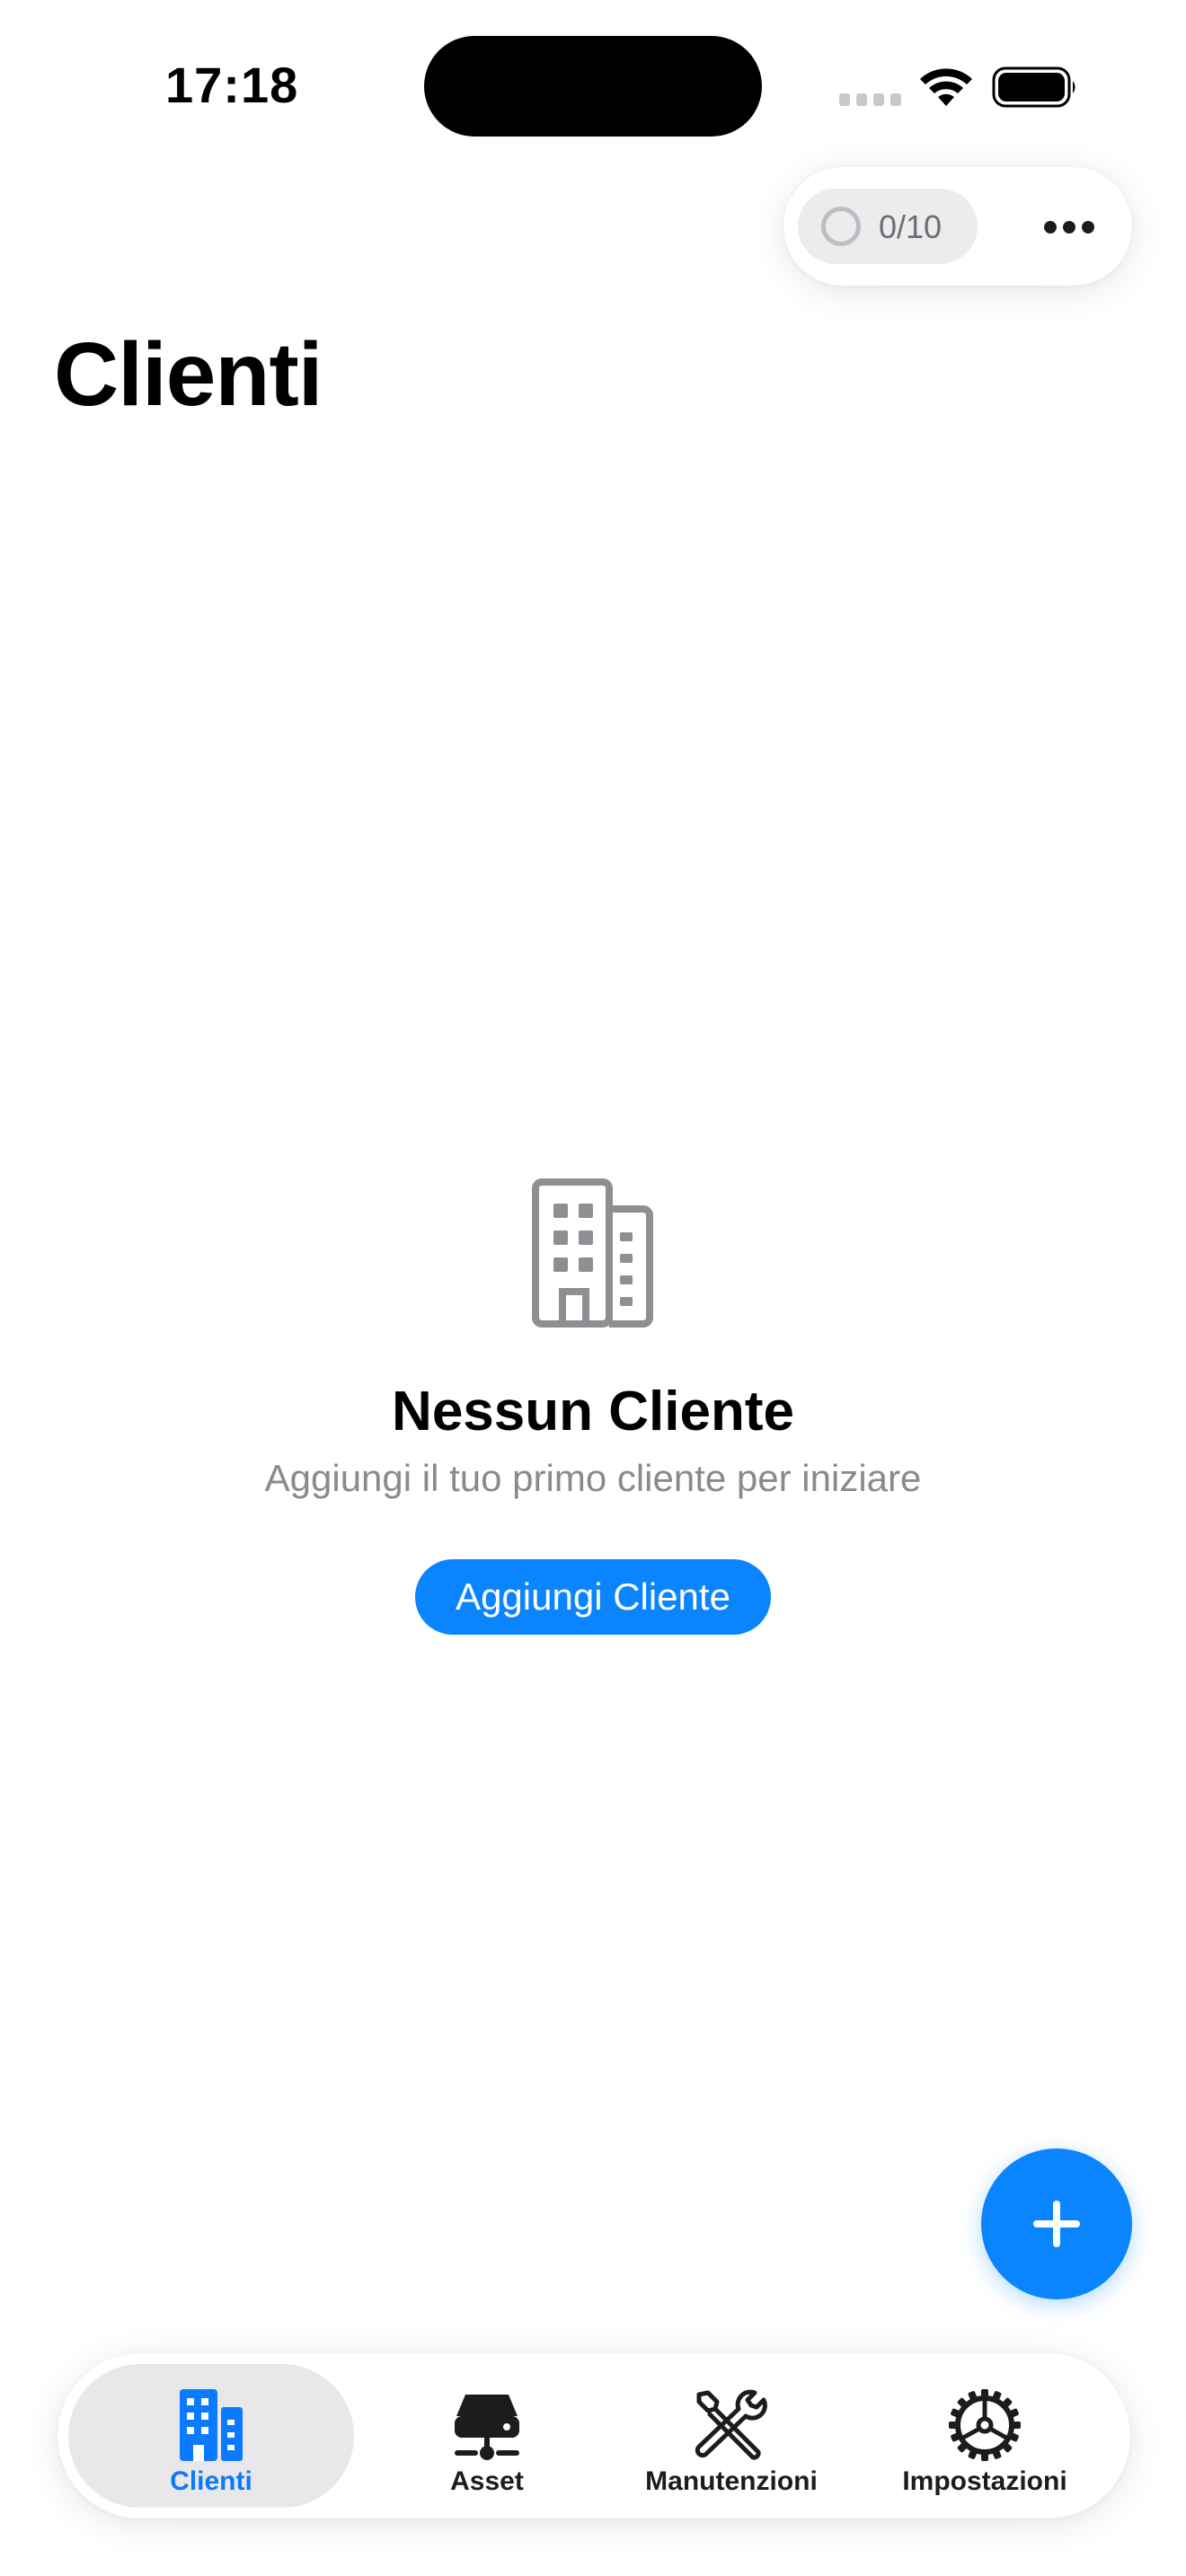 The height and width of the screenshot is (2576, 1186). I want to click on top-toolbar: 0/10, so click(957, 226).